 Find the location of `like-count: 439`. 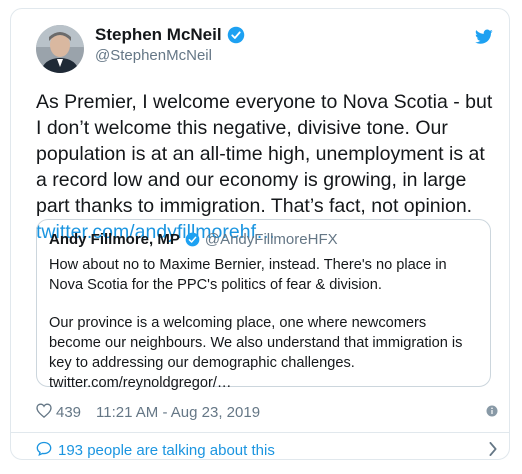

like-count: 439 is located at coordinates (68, 412).